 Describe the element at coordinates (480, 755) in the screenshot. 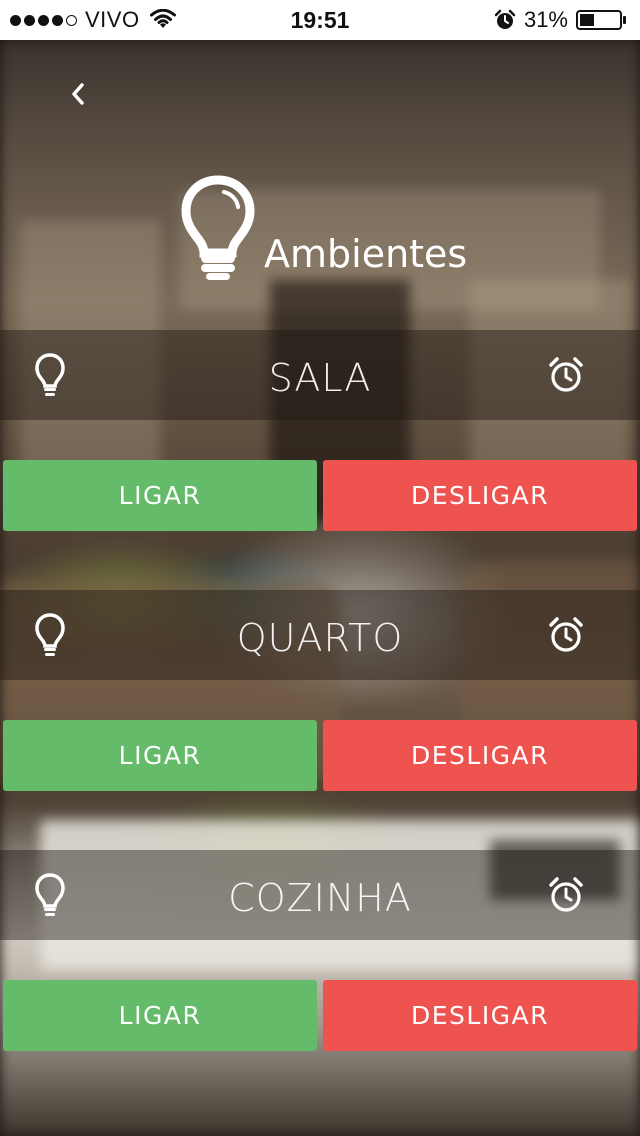

I see `turn-off-button-quarto: DESLIGAR` at that location.